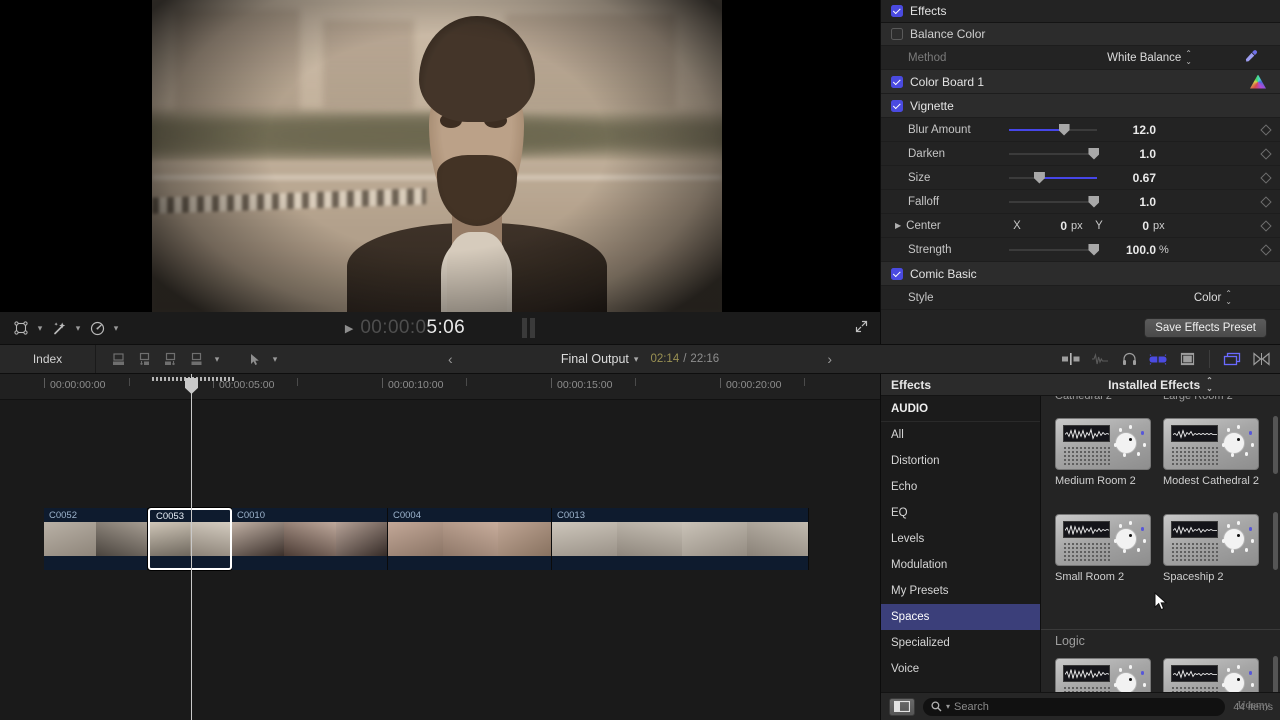  I want to click on param-row-size: Size 0.67, so click(1080, 178).